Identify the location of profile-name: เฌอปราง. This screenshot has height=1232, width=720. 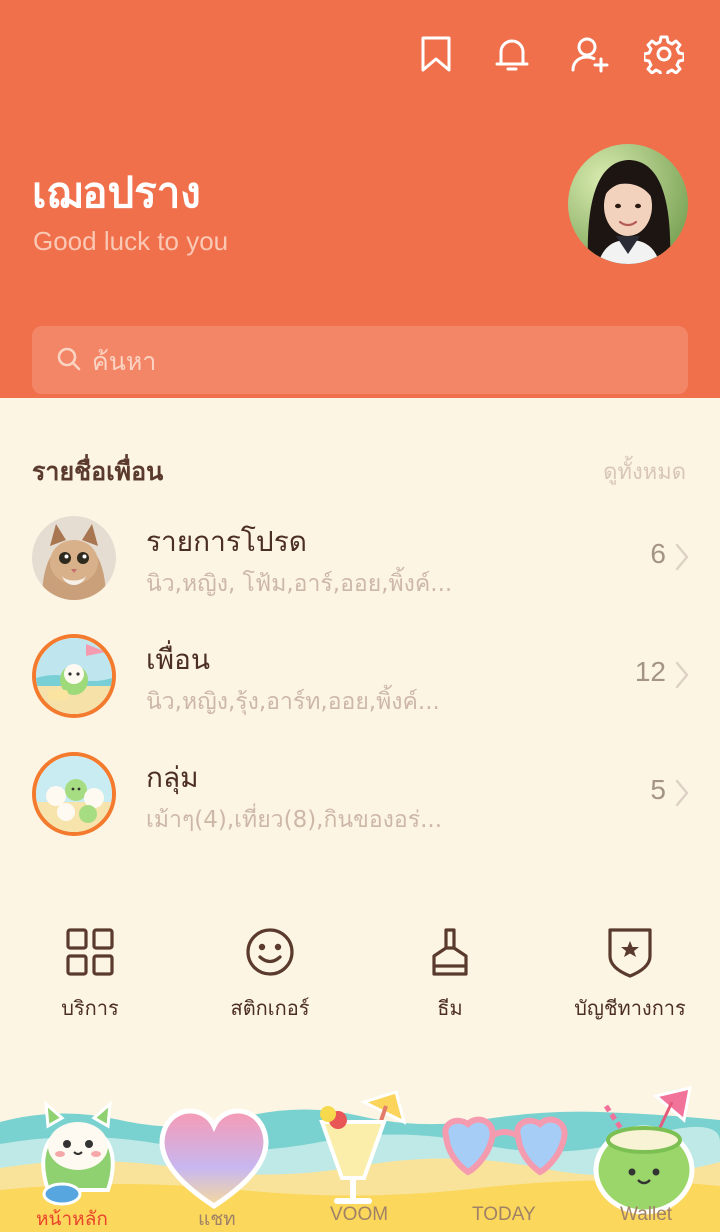
(116, 193).